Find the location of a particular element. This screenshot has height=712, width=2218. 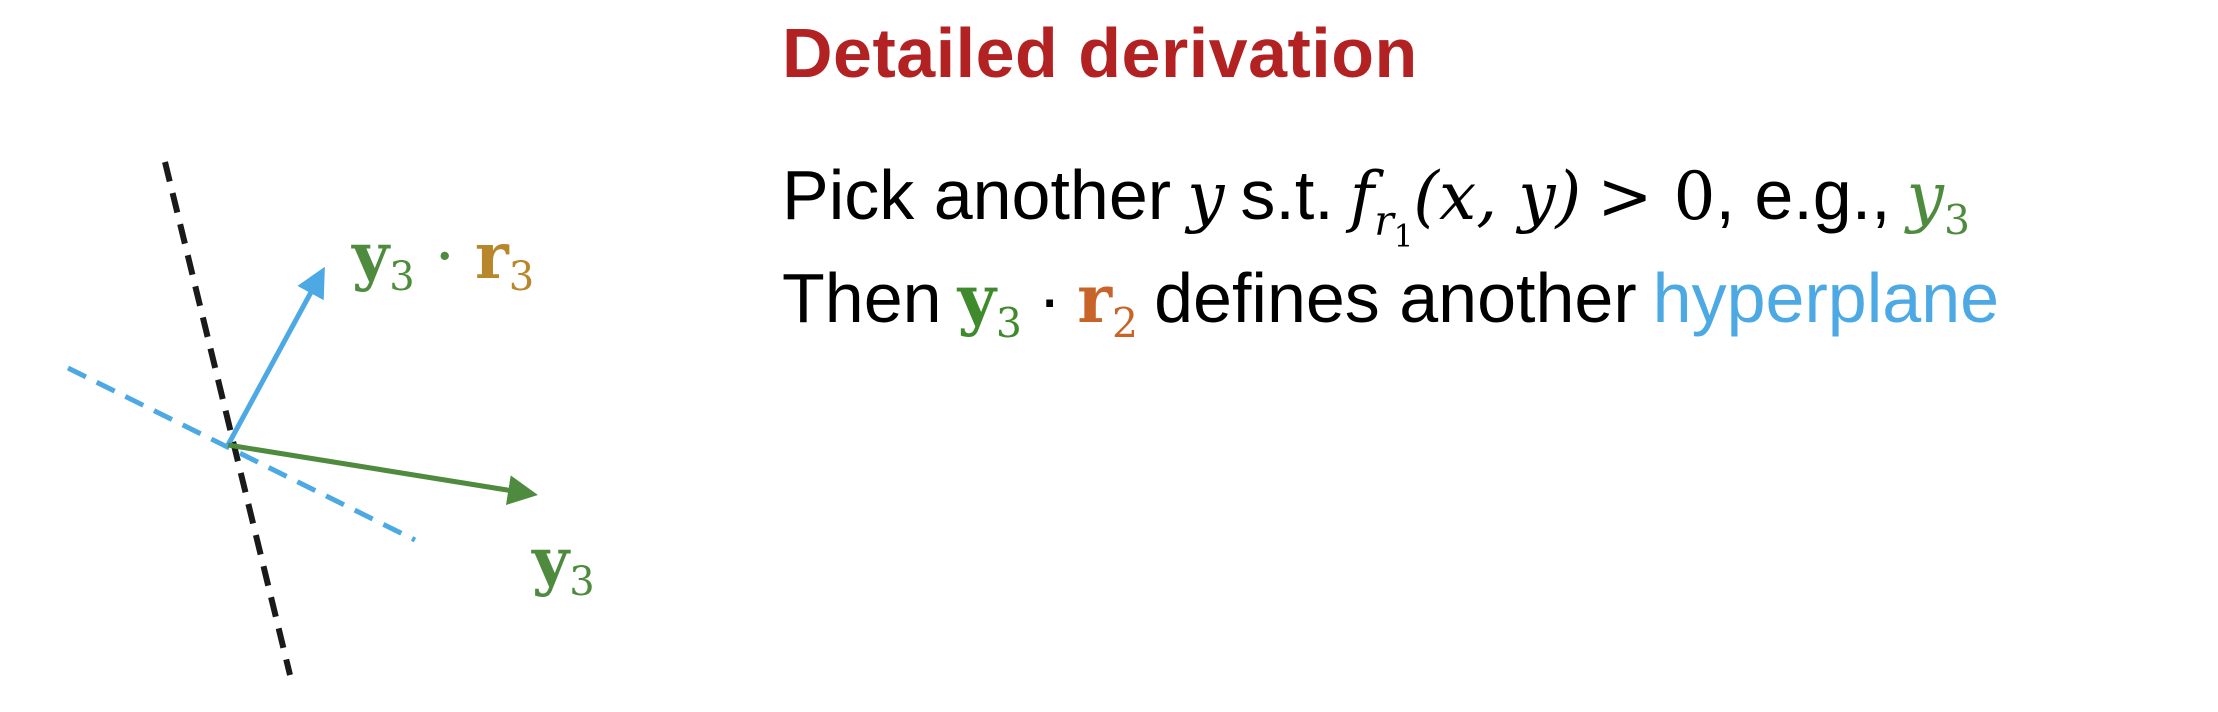

math-args: (x, y) is located at coordinates (1497, 196).